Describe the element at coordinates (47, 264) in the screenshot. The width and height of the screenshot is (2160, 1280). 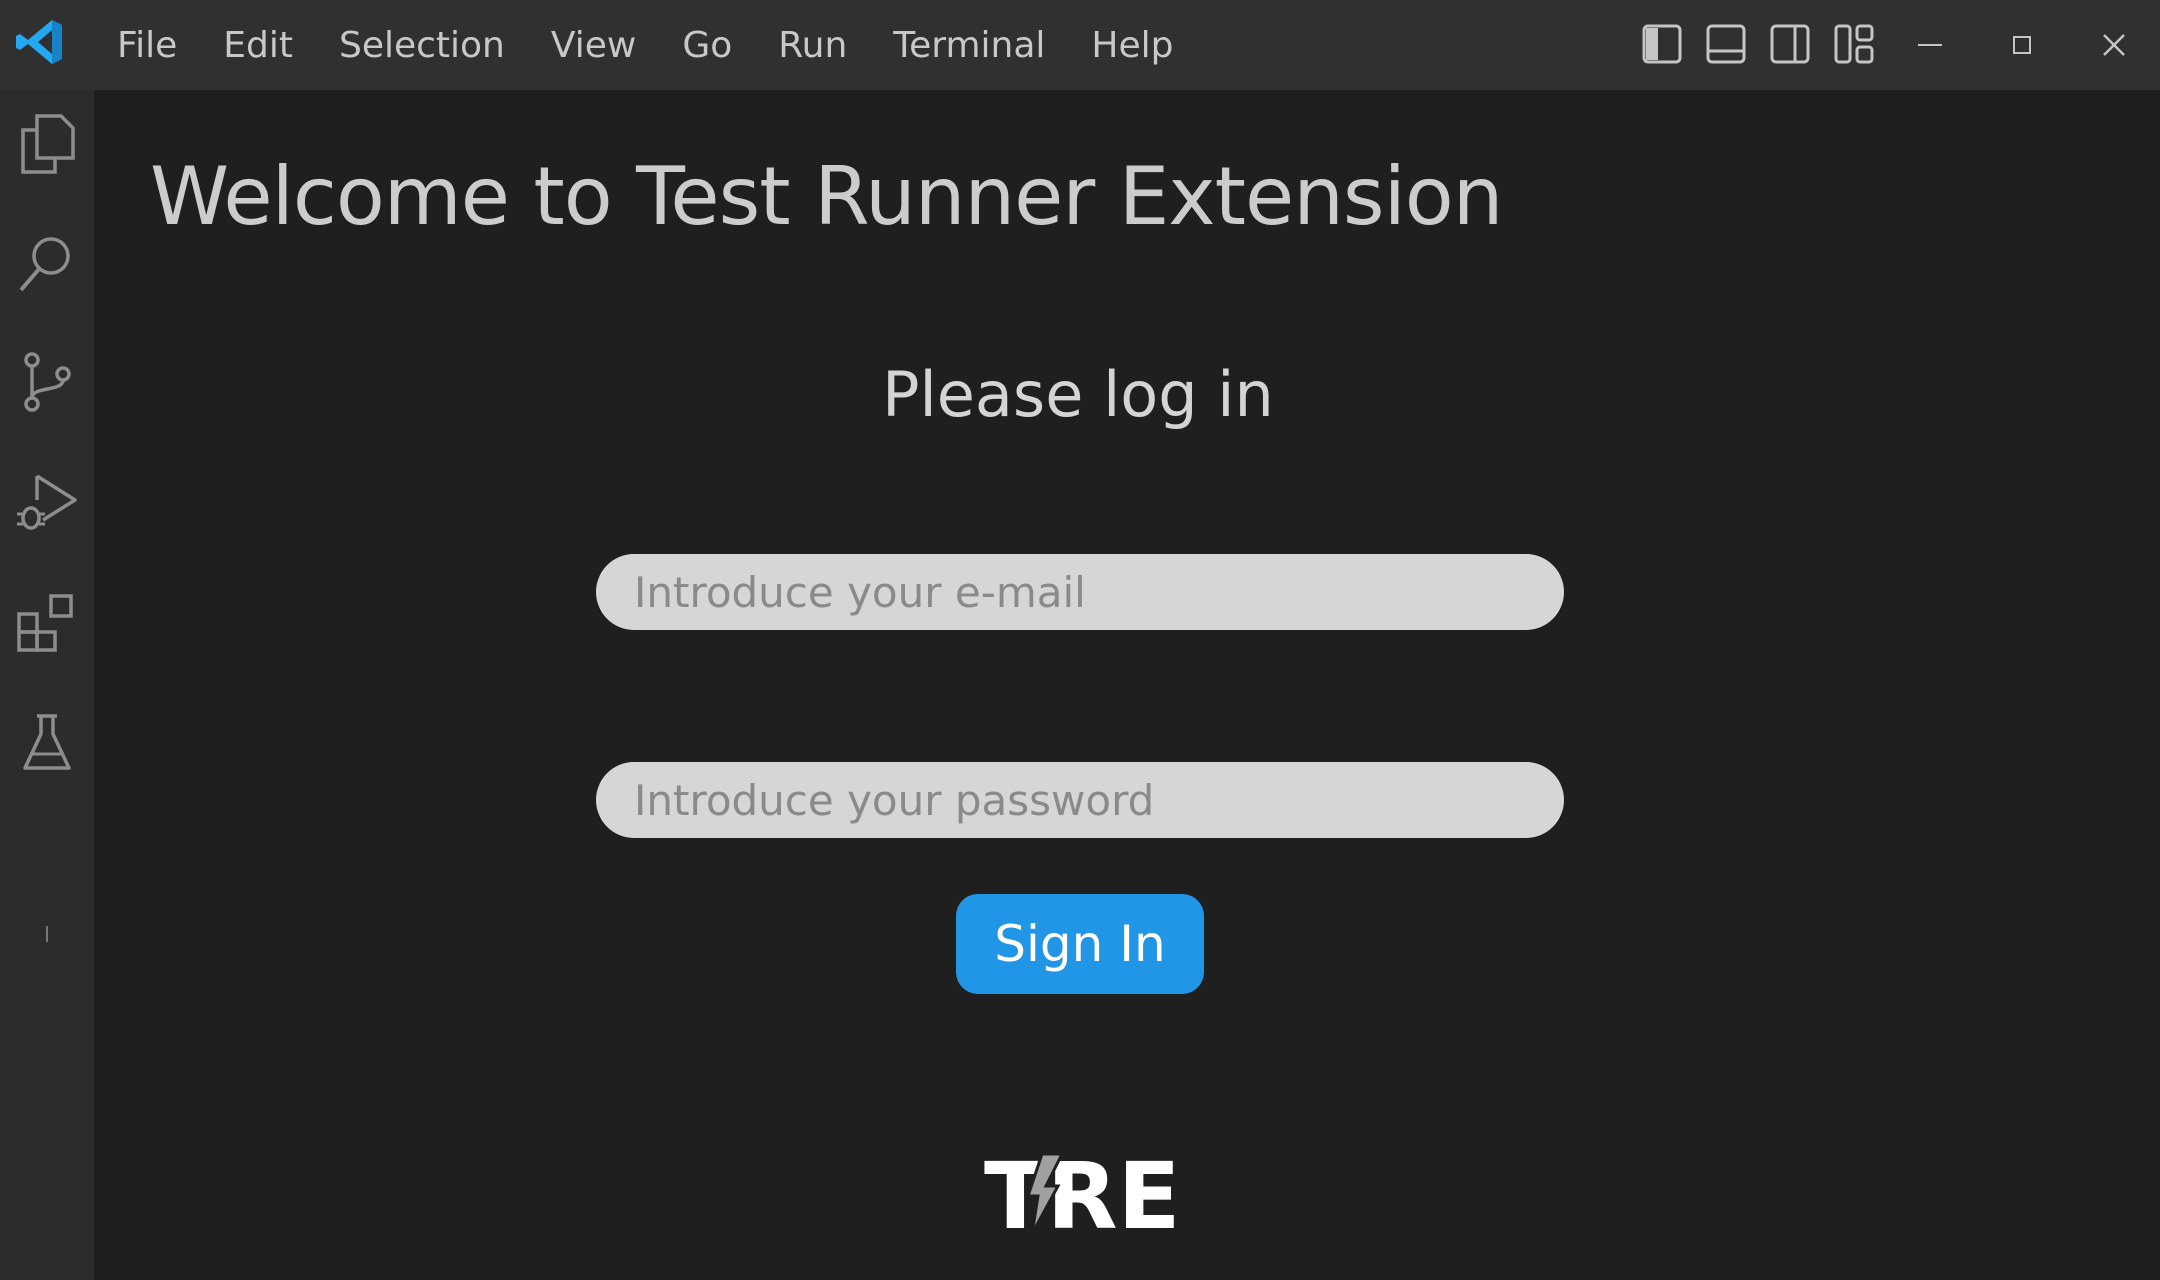
I see `search-icon` at that location.